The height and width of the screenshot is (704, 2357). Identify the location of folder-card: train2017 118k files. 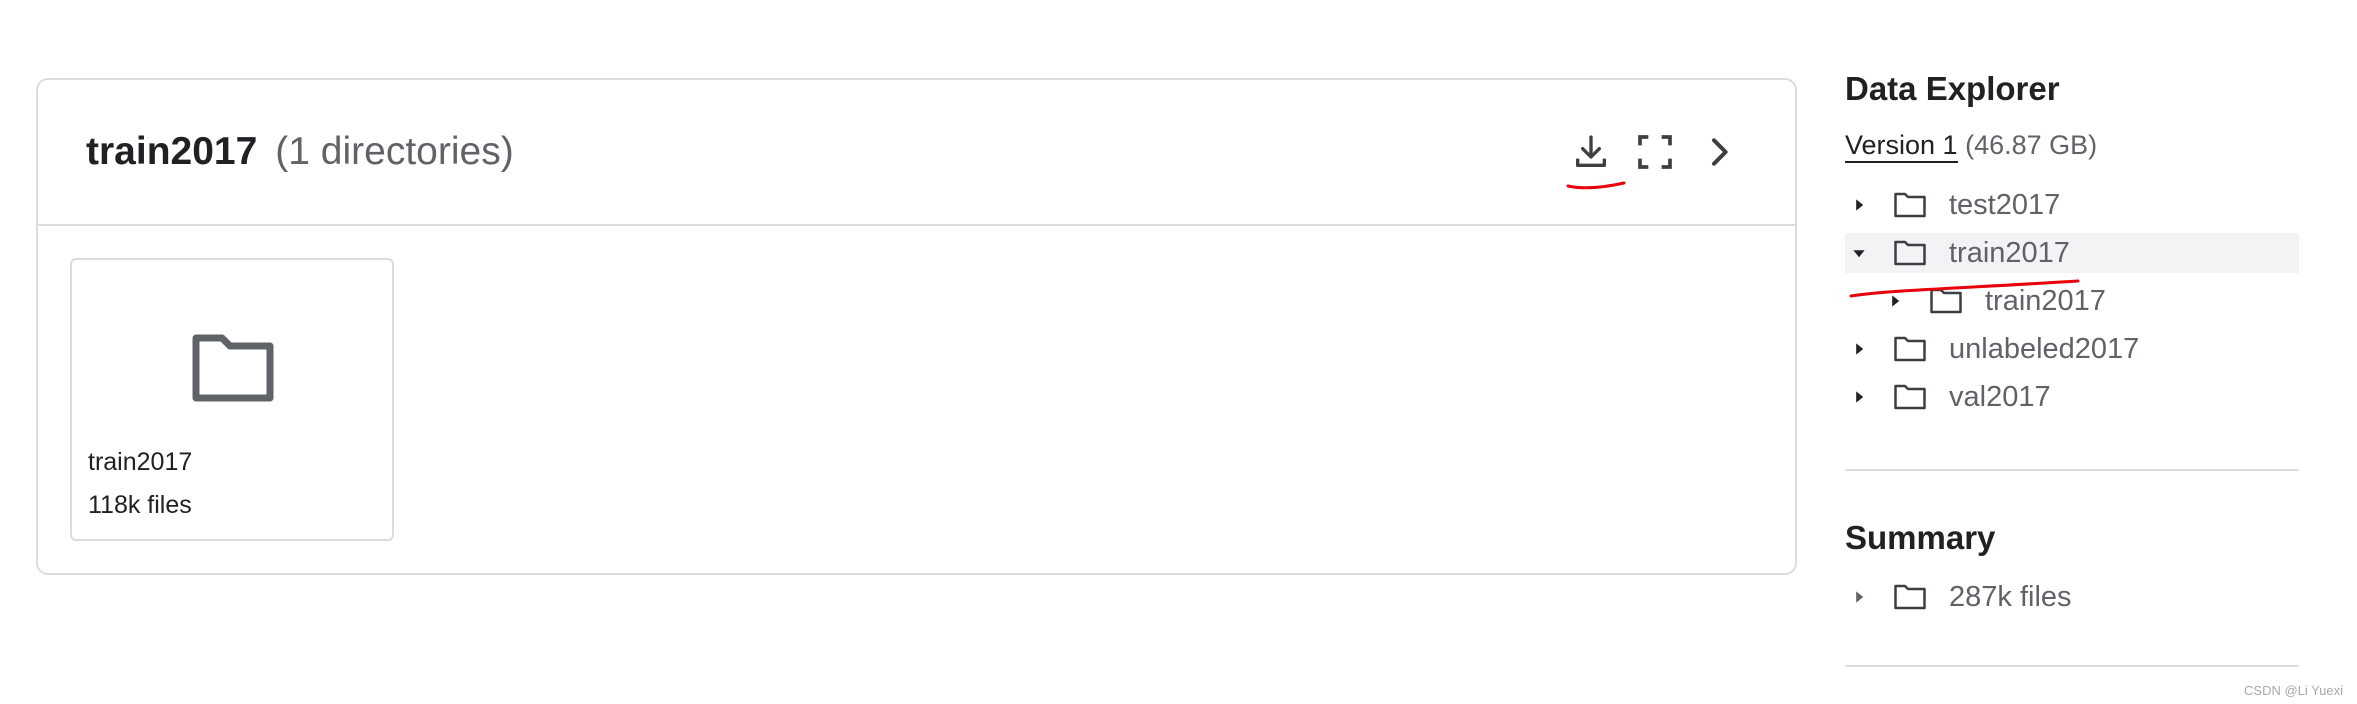
(232, 399).